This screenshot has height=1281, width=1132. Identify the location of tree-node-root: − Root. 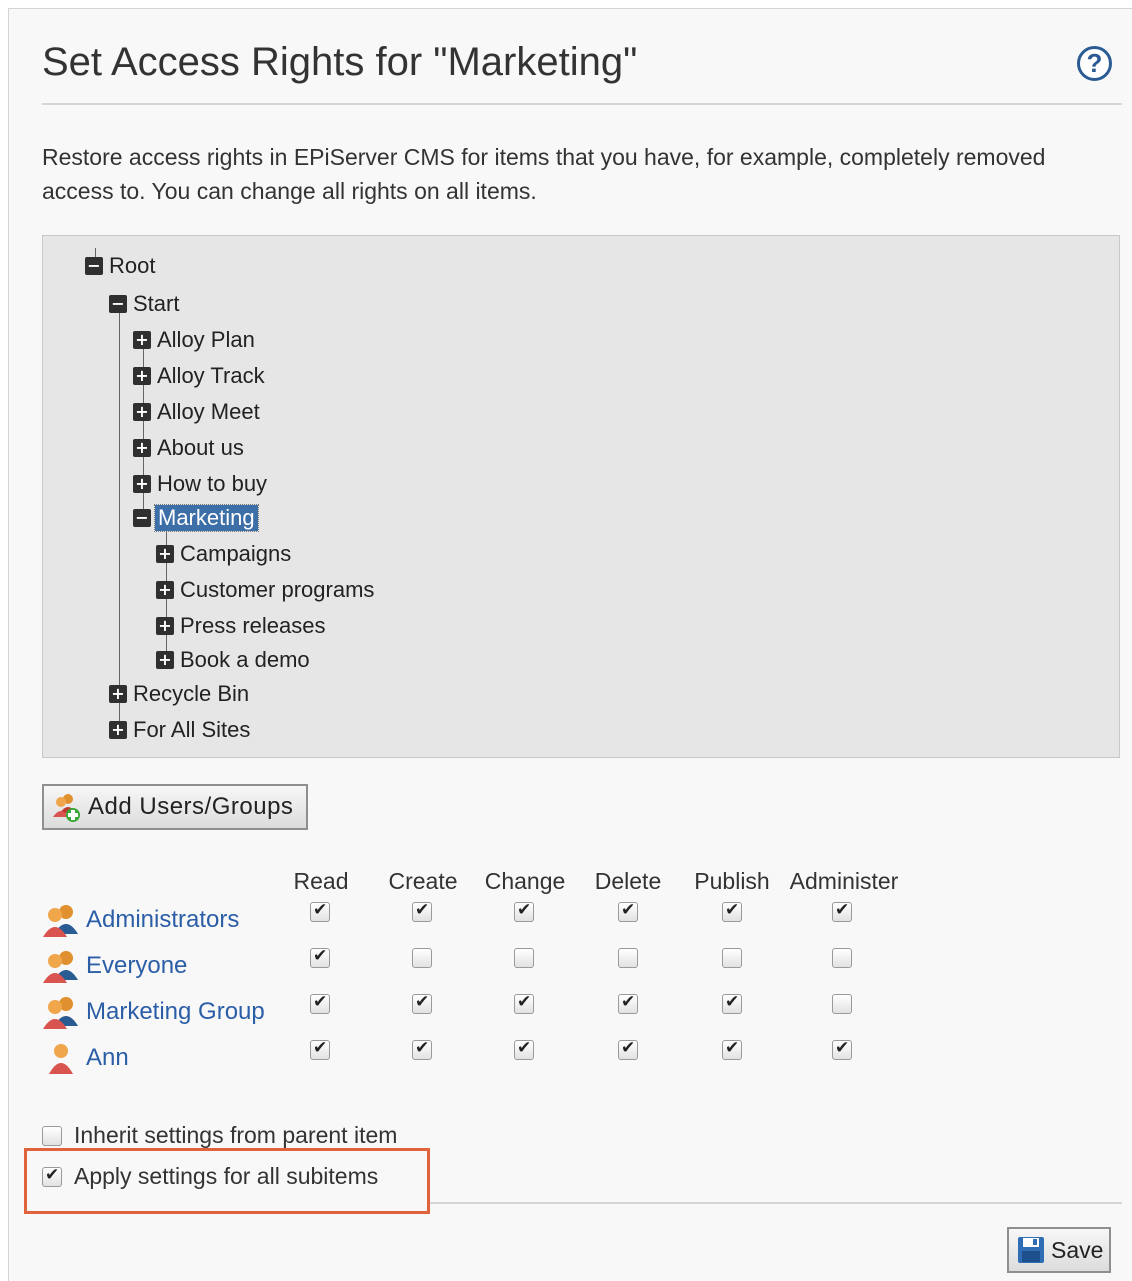
(120, 266).